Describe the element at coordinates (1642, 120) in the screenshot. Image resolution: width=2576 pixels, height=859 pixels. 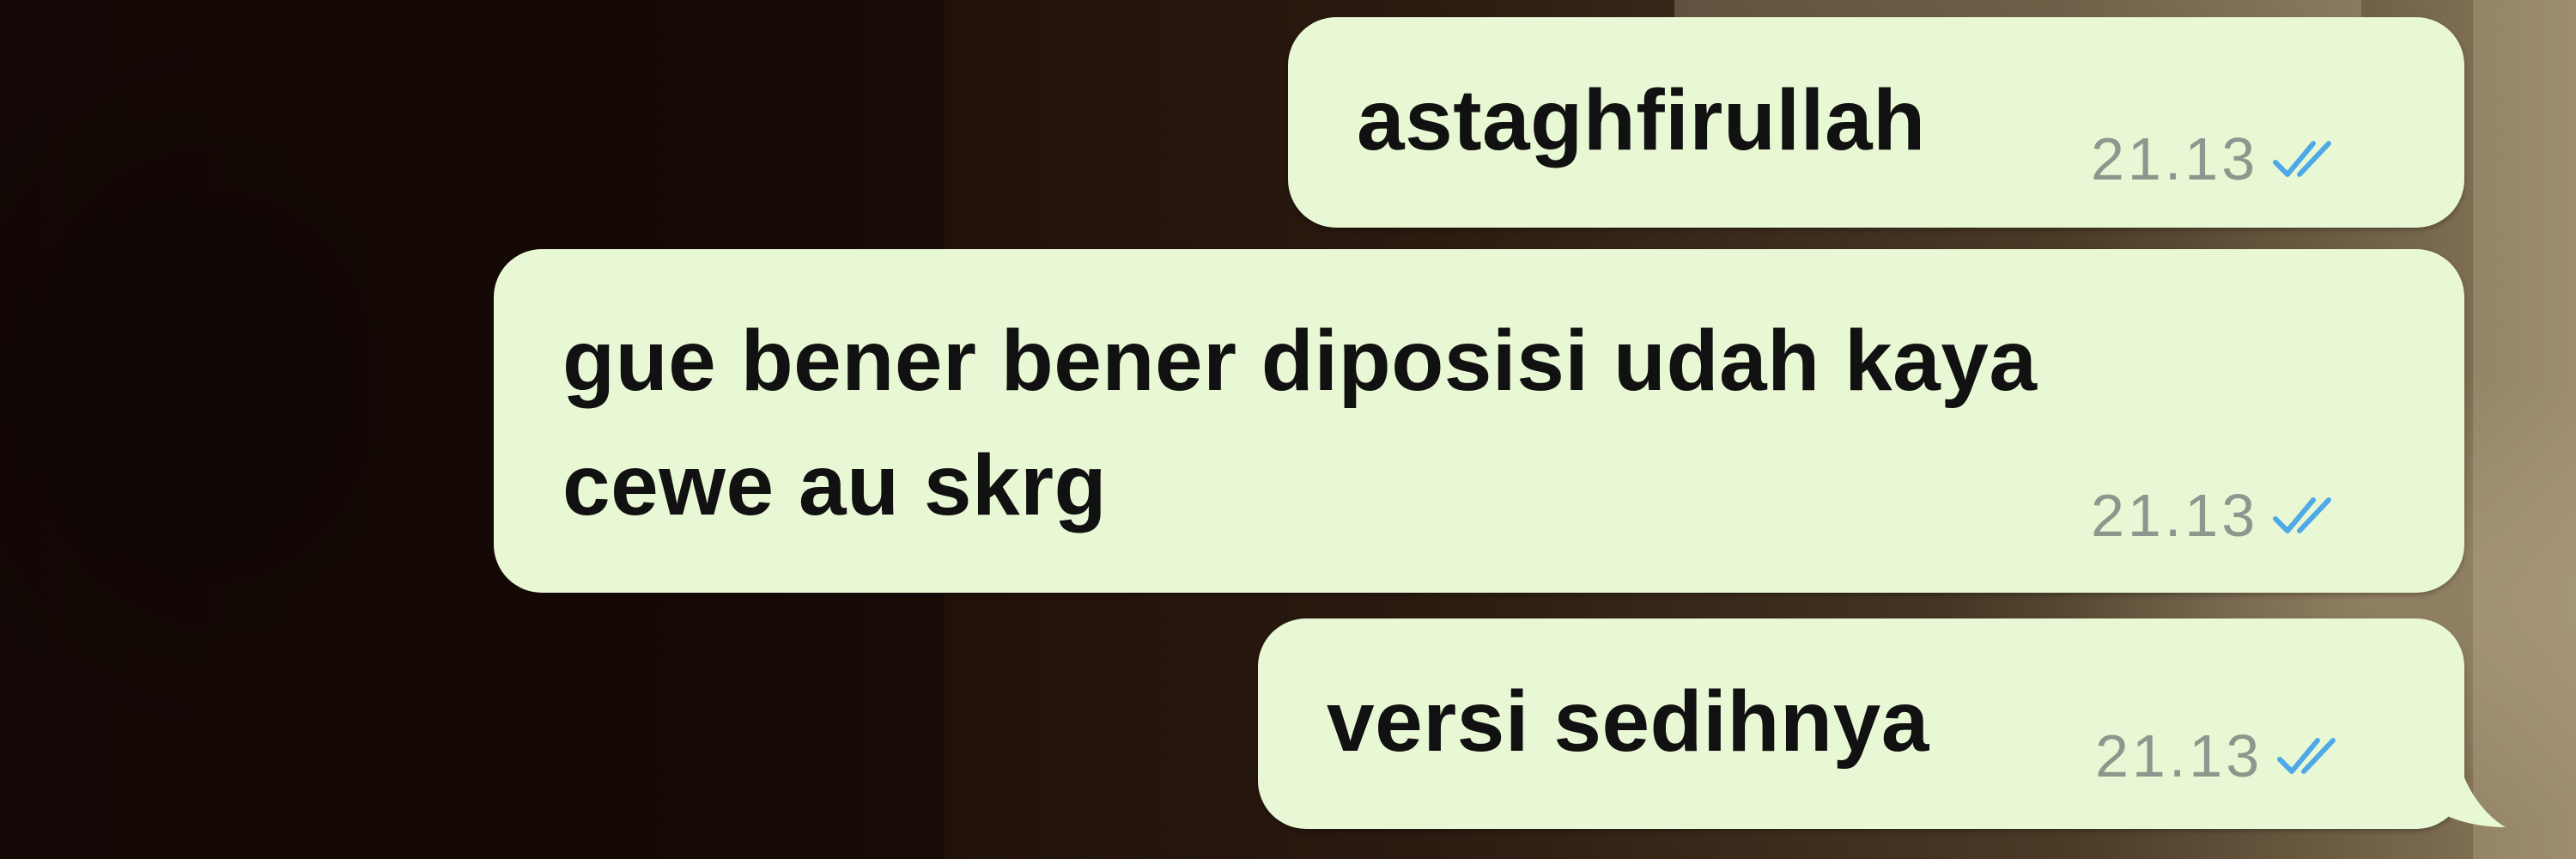
I see `message-text: astaghfirullah` at that location.